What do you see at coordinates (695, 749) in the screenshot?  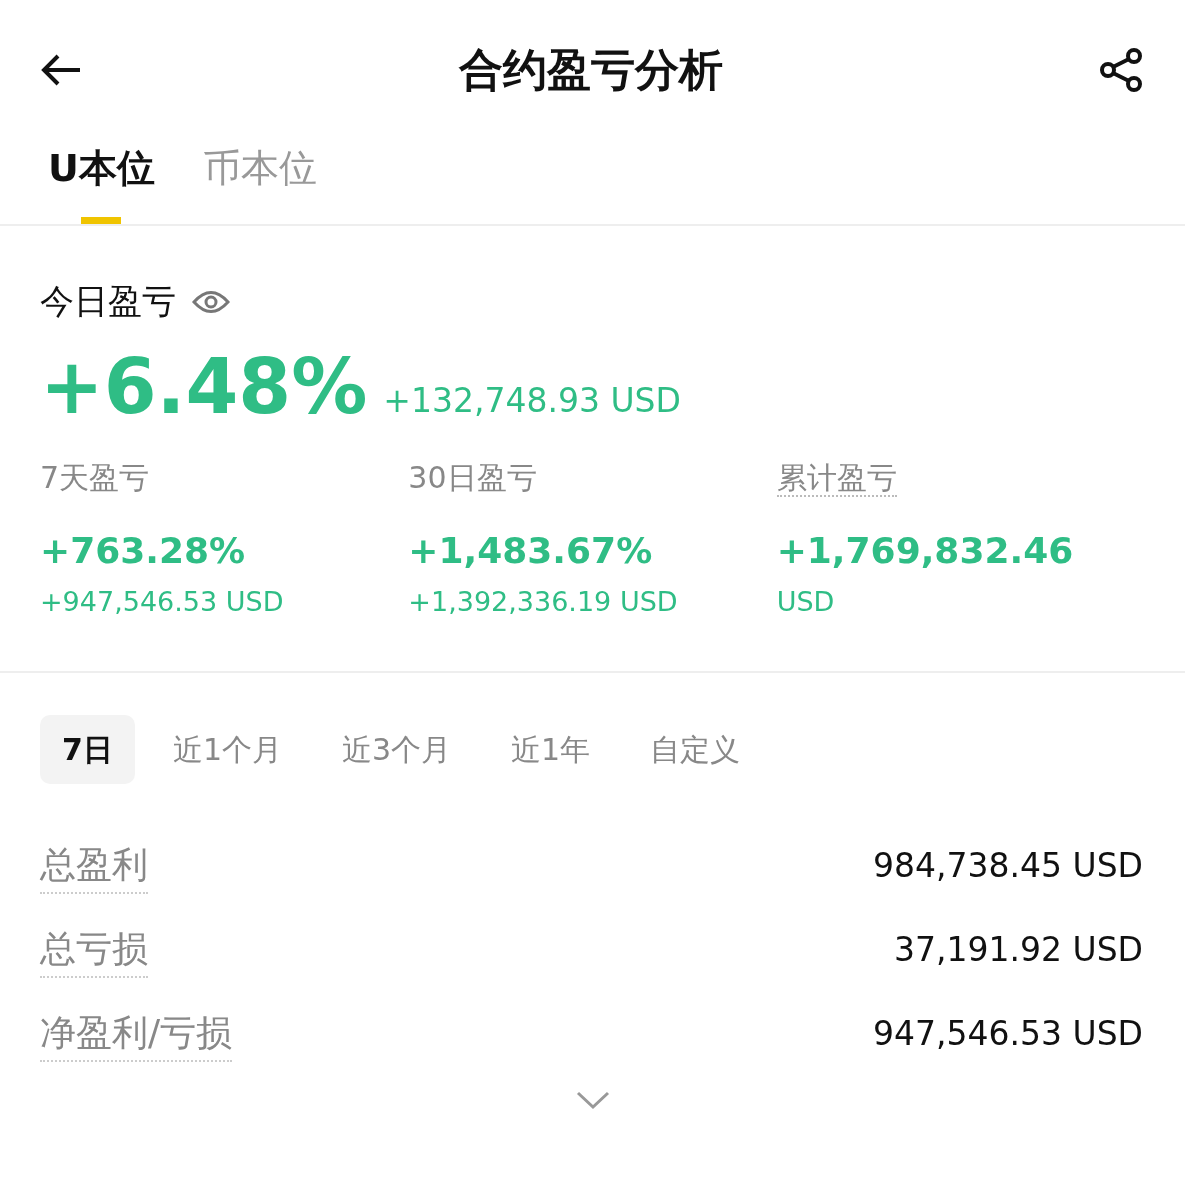 I see `period-tab: 自定义` at bounding box center [695, 749].